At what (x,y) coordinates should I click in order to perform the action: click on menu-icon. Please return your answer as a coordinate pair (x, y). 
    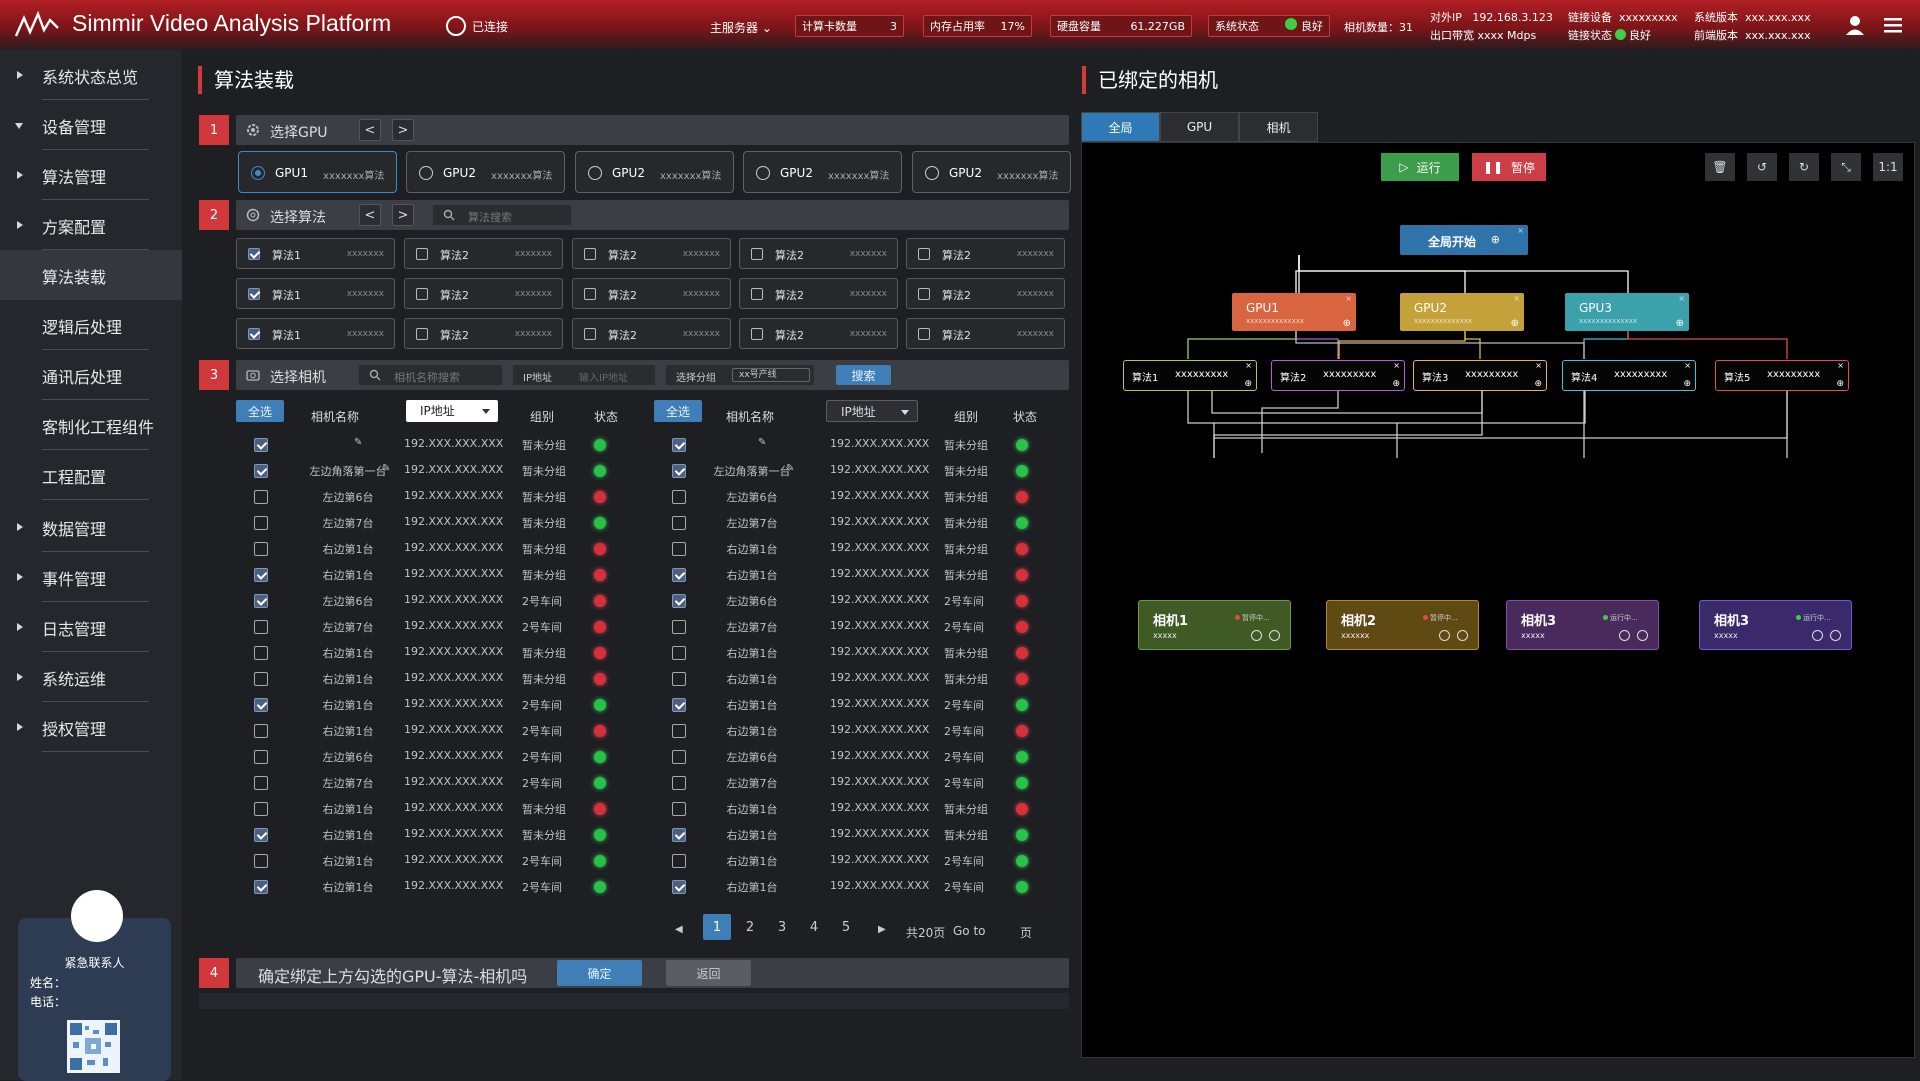
    Looking at the image, I should click on (1893, 25).